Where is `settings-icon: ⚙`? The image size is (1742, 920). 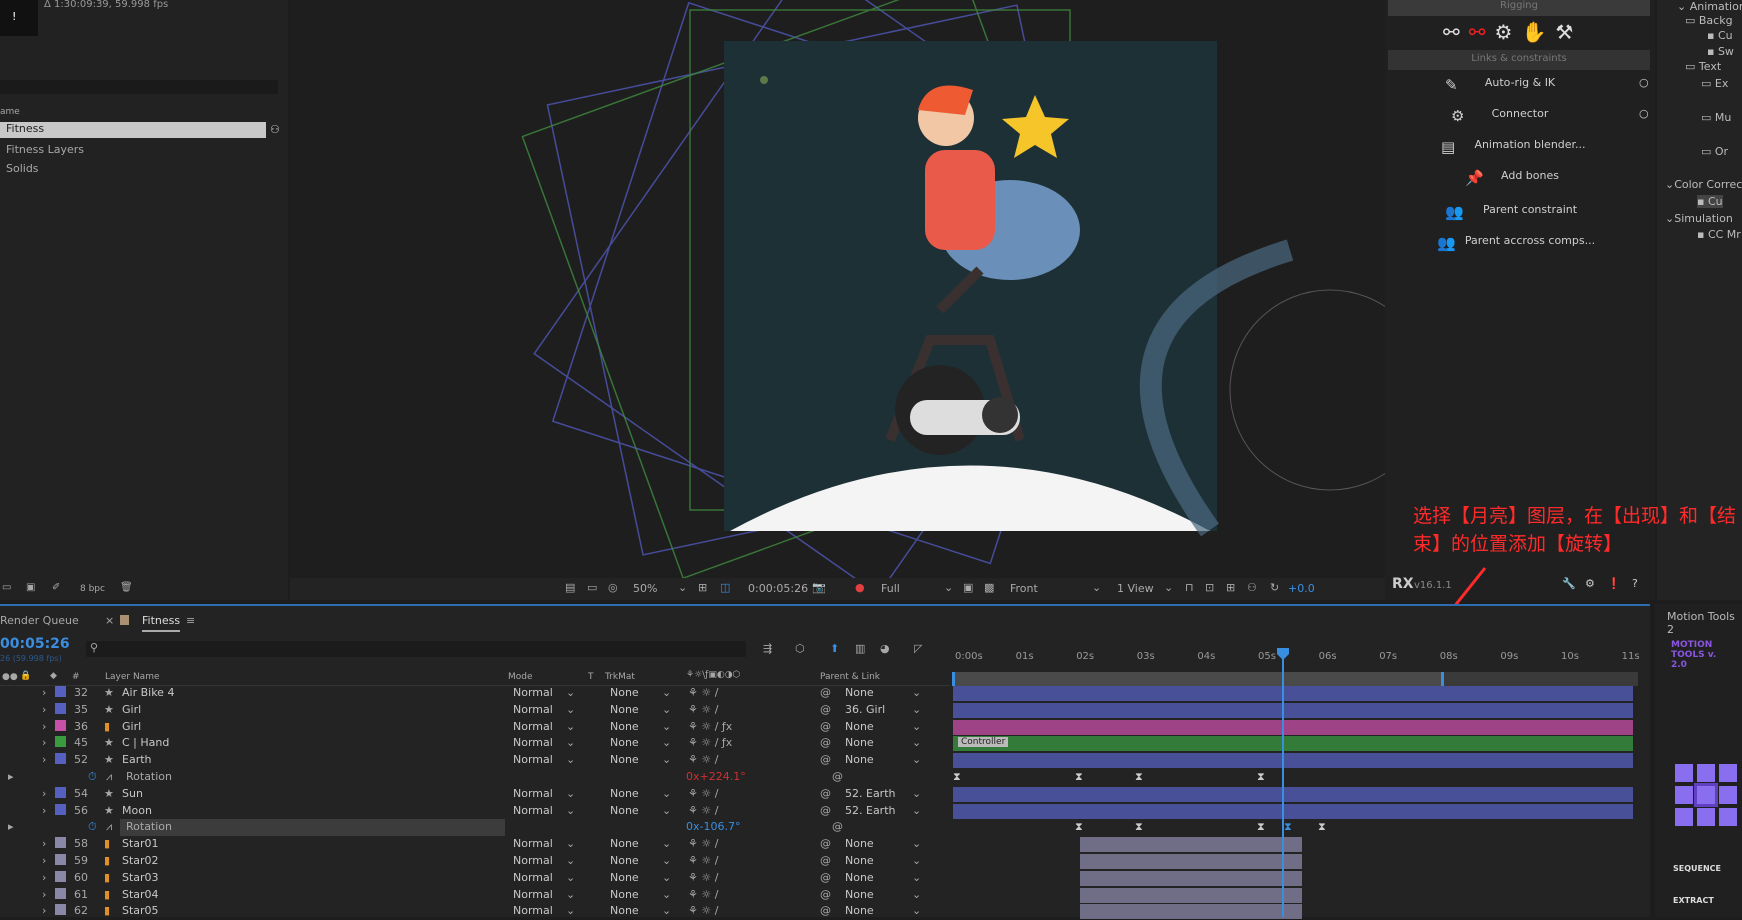
settings-icon: ⚙ is located at coordinates (1590, 583).